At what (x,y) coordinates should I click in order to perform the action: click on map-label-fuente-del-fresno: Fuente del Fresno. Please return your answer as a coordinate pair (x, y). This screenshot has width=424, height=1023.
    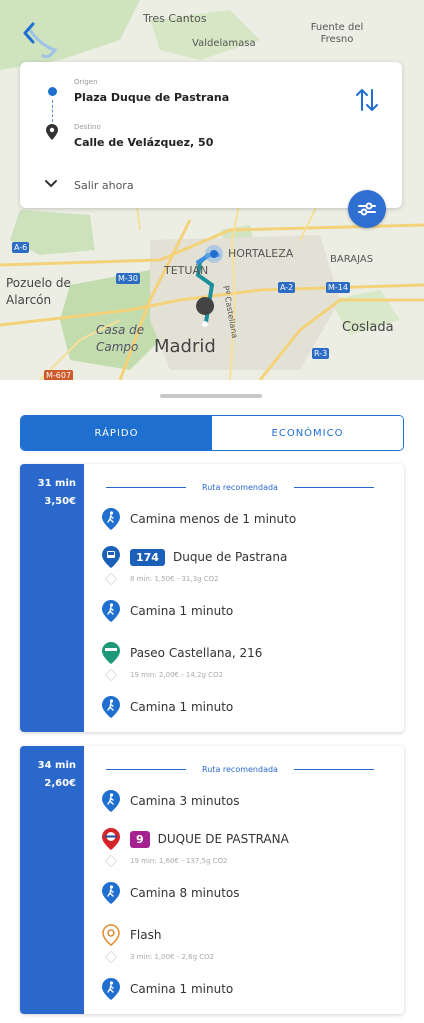
    Looking at the image, I should click on (337, 33).